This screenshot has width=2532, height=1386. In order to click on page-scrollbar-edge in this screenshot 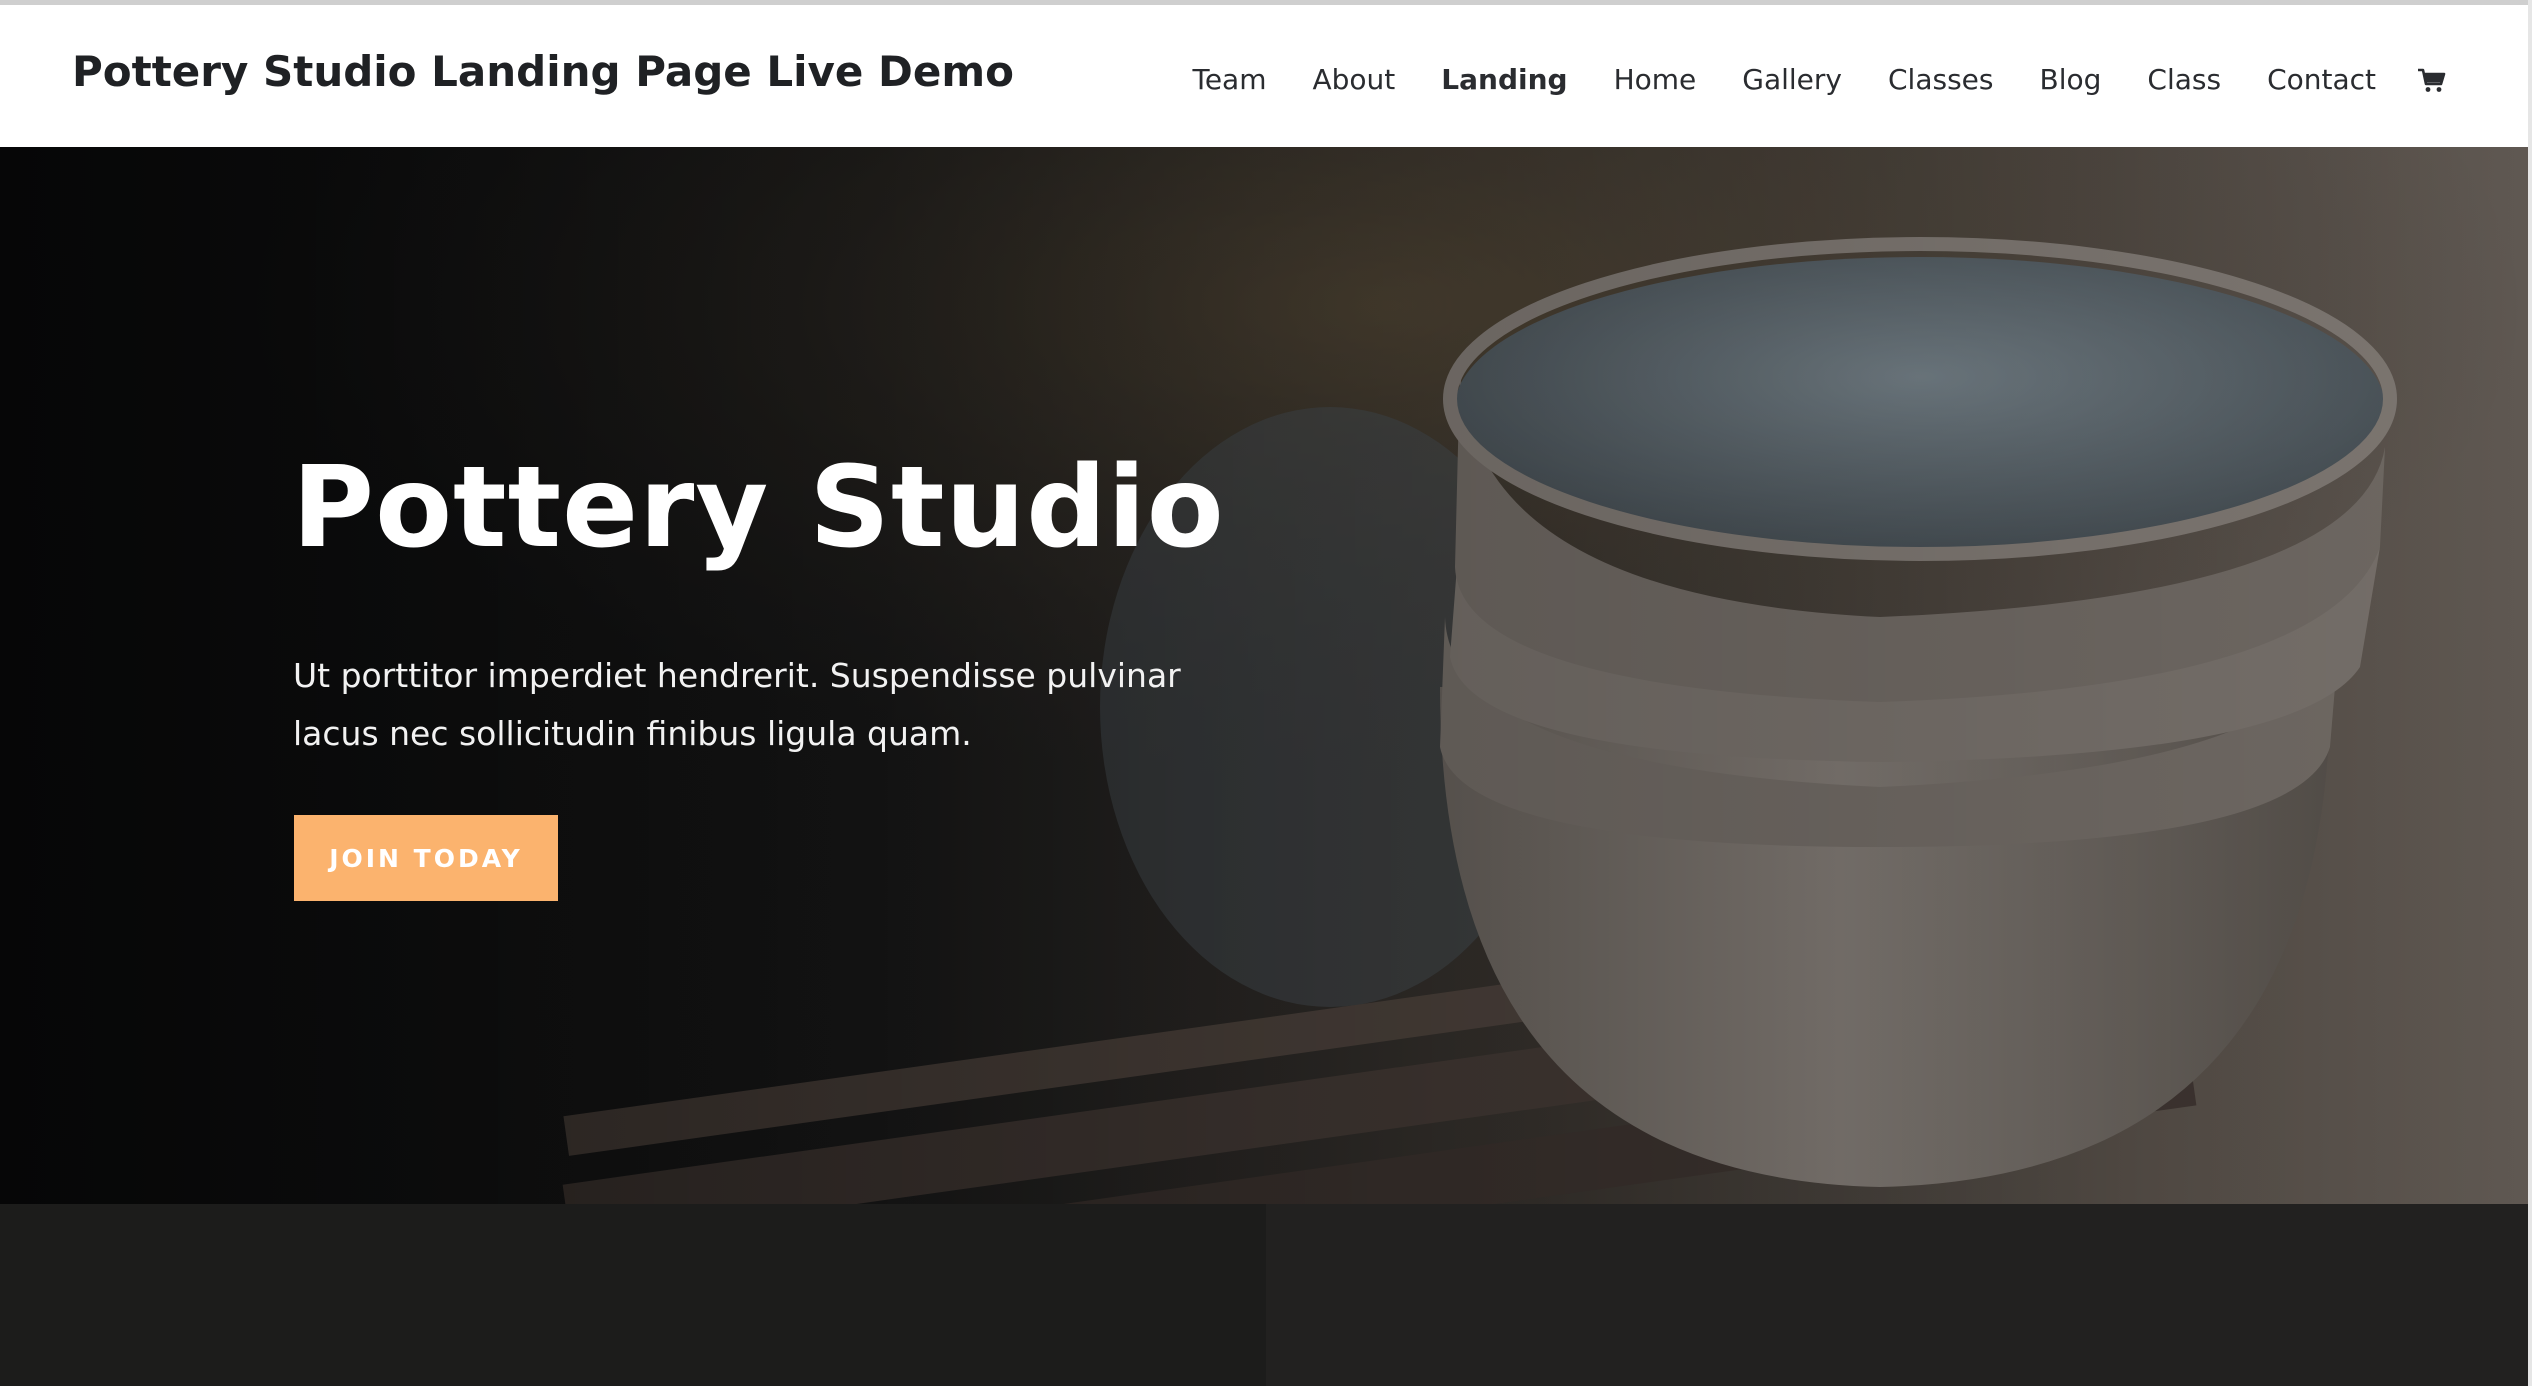, I will do `click(2530, 693)`.